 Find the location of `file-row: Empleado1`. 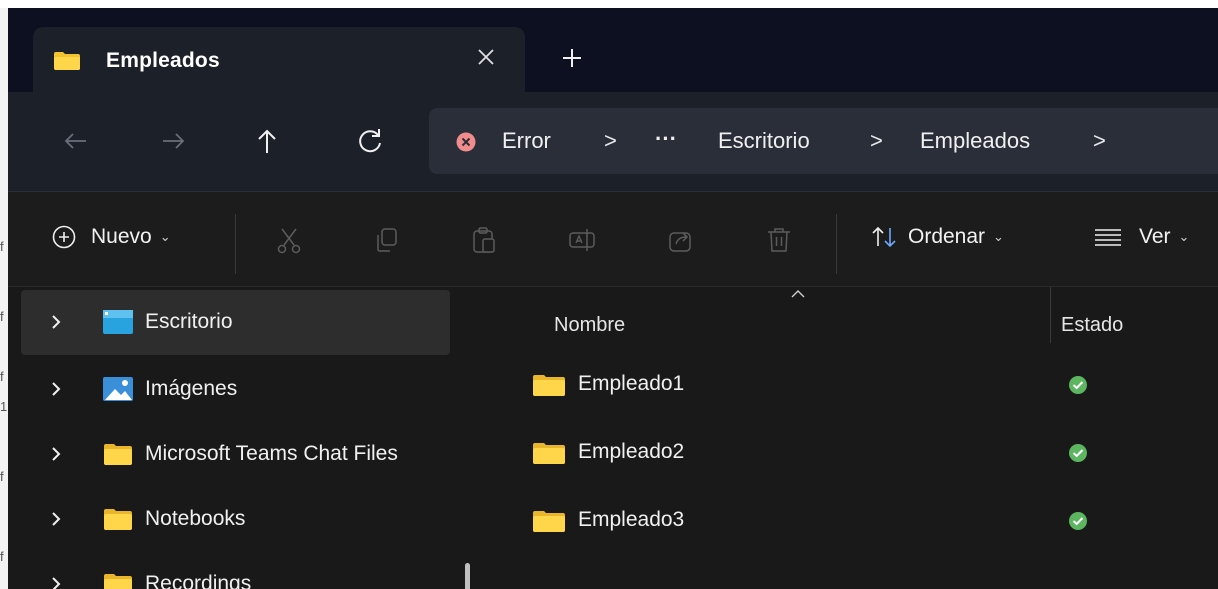

file-row: Empleado1 is located at coordinates (860, 383).